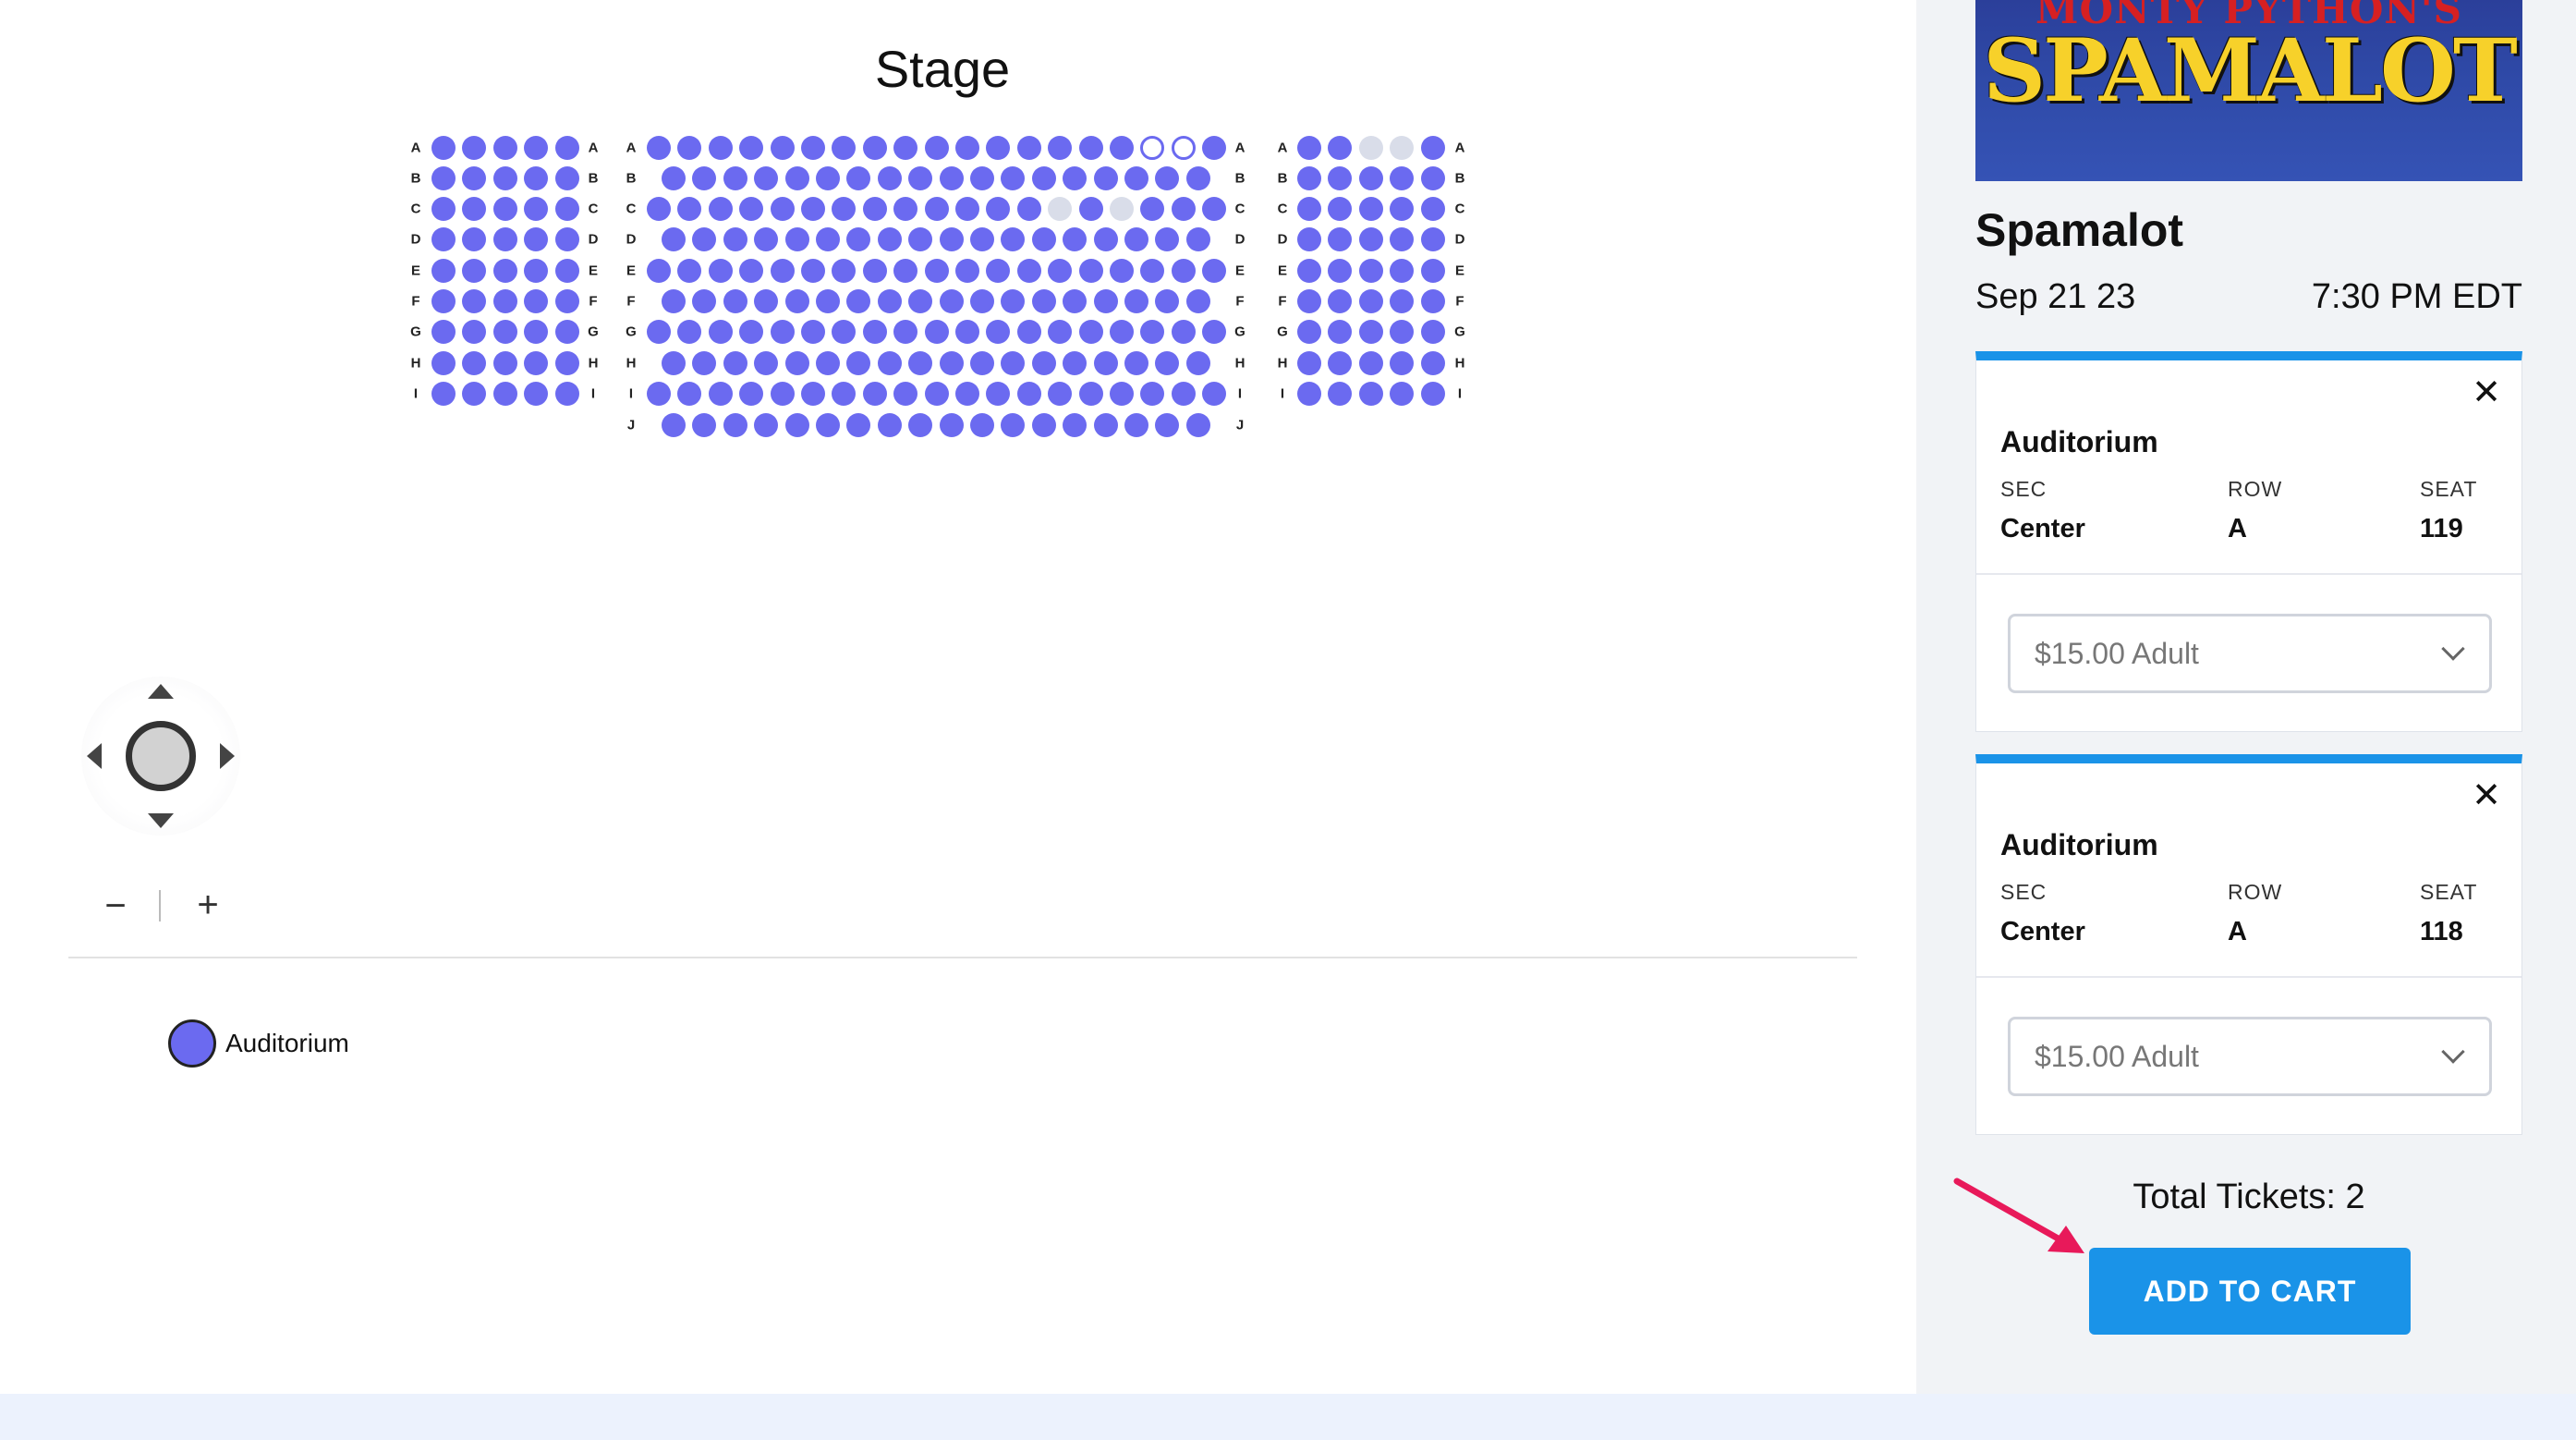  I want to click on add-to-cart-button: ADD TO CART, so click(2250, 1291).